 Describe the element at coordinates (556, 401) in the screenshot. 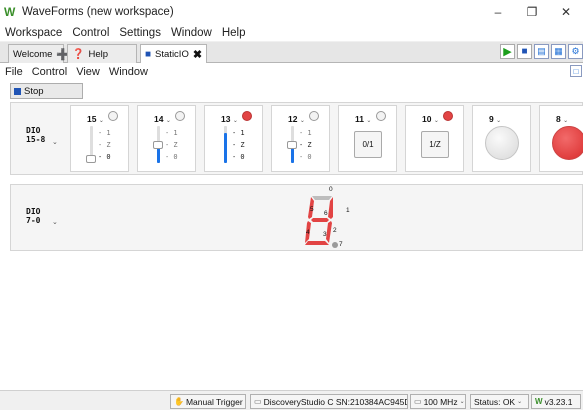

I see `version-badge: W v3.23.1` at that location.